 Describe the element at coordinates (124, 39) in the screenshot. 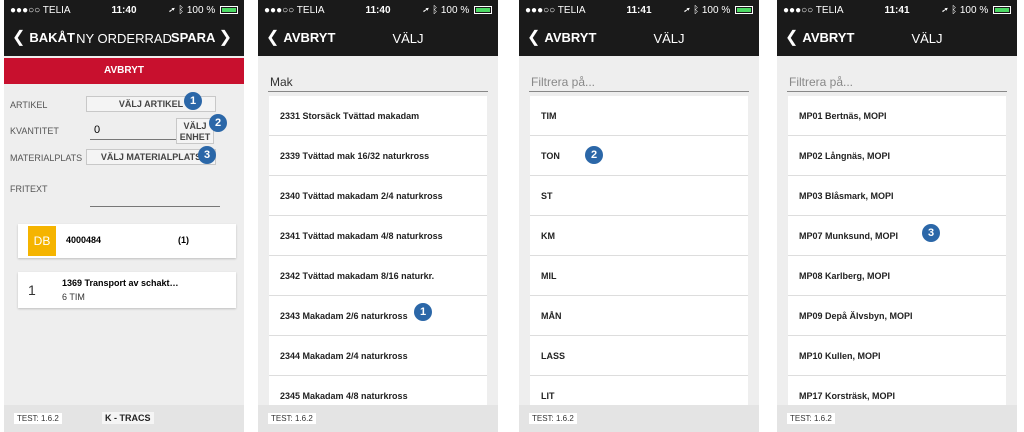

I see `nav-bar: ❮ BAKÅT NY ORDERRAD SPARA ❯` at that location.